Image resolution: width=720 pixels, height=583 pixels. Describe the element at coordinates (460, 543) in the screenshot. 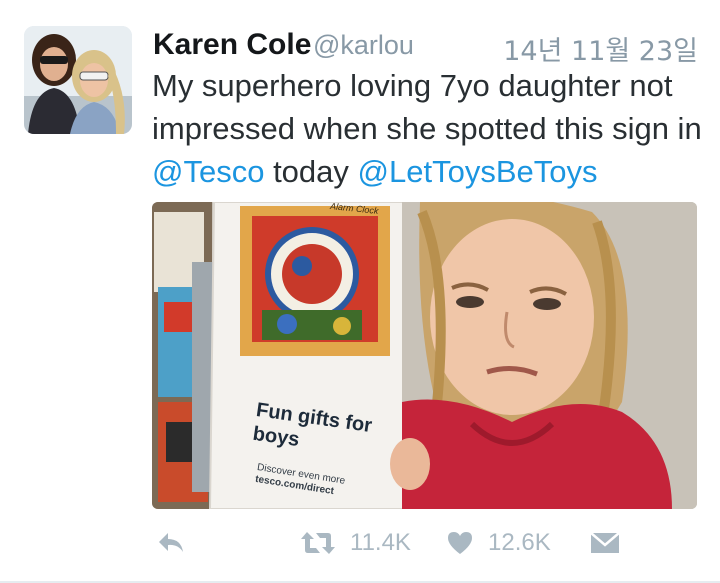

I see `heart-icon` at that location.